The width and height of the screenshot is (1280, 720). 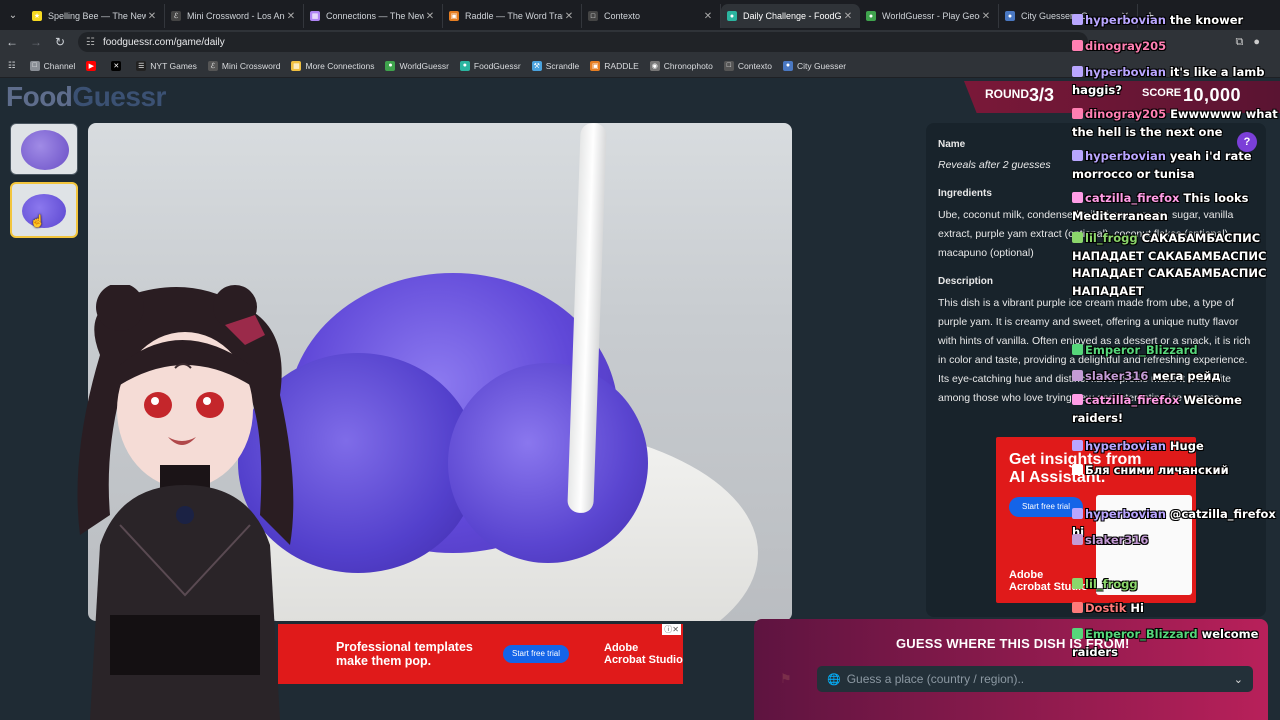 I want to click on cursor-icon: ☝, so click(x=37, y=221).